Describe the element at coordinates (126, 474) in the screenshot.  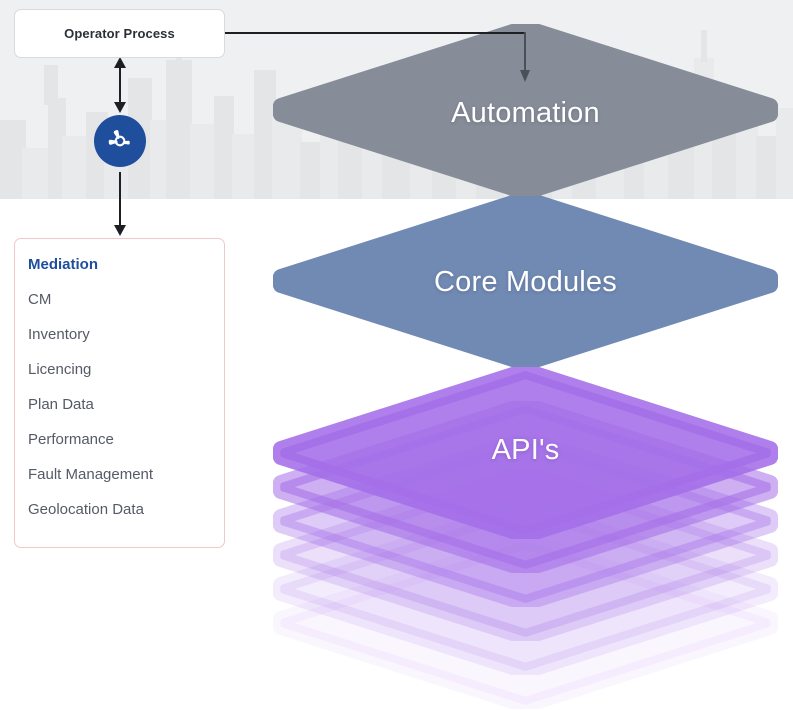
I see `list-item: Fault Management` at that location.